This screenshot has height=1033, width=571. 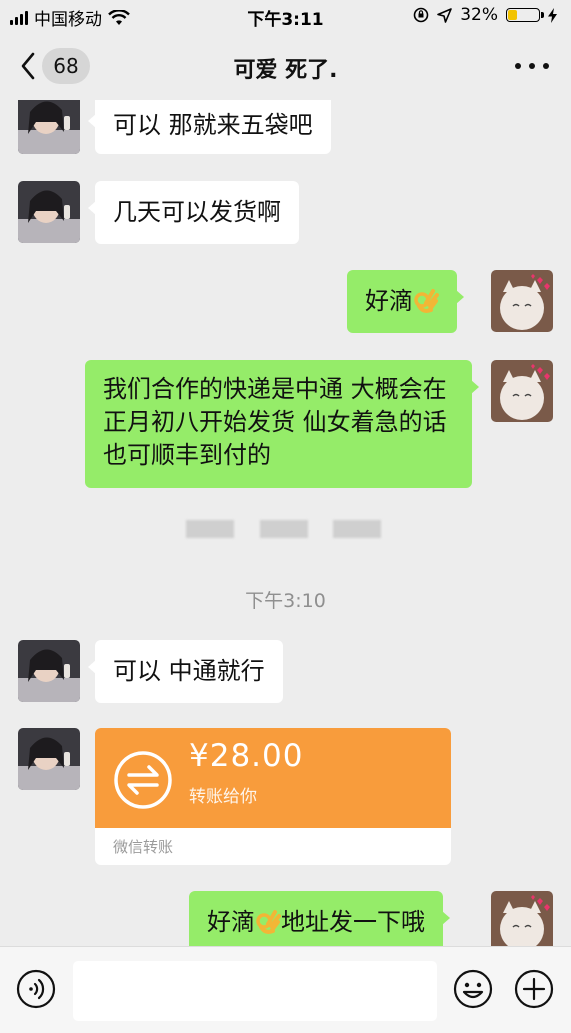 I want to click on message-text: 我们合作的快递是中通 大概会在正月初八开始发货 仙女着急的话也可顺丰到付的, so click(x=275, y=422).